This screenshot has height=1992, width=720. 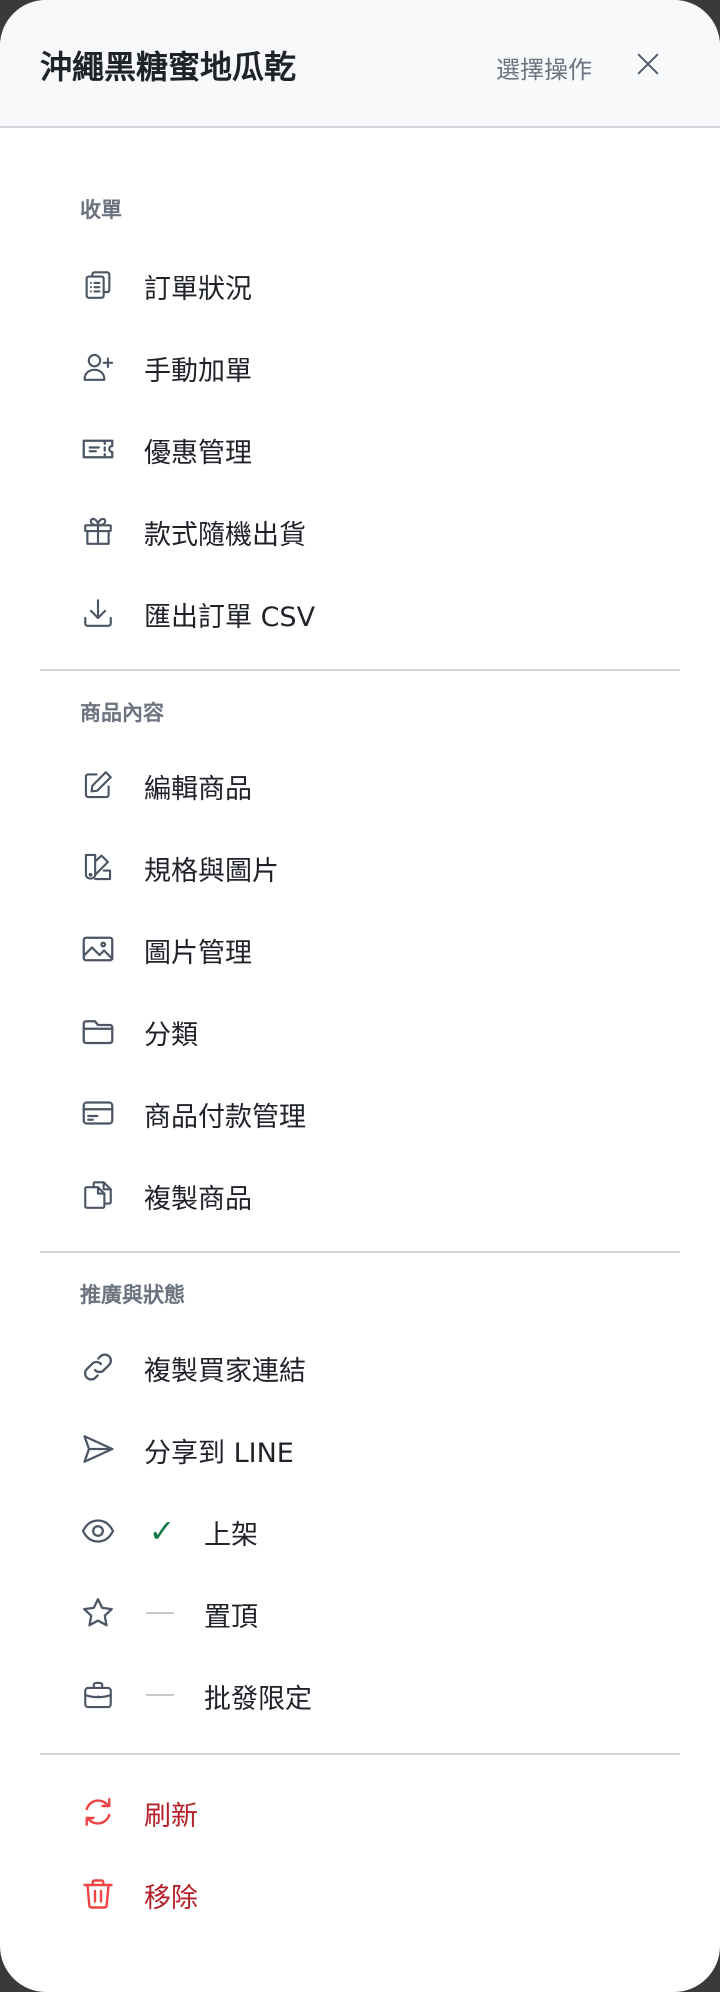 What do you see at coordinates (225, 535) in the screenshot?
I see `menu-item-label: 款式隨機出貨` at bounding box center [225, 535].